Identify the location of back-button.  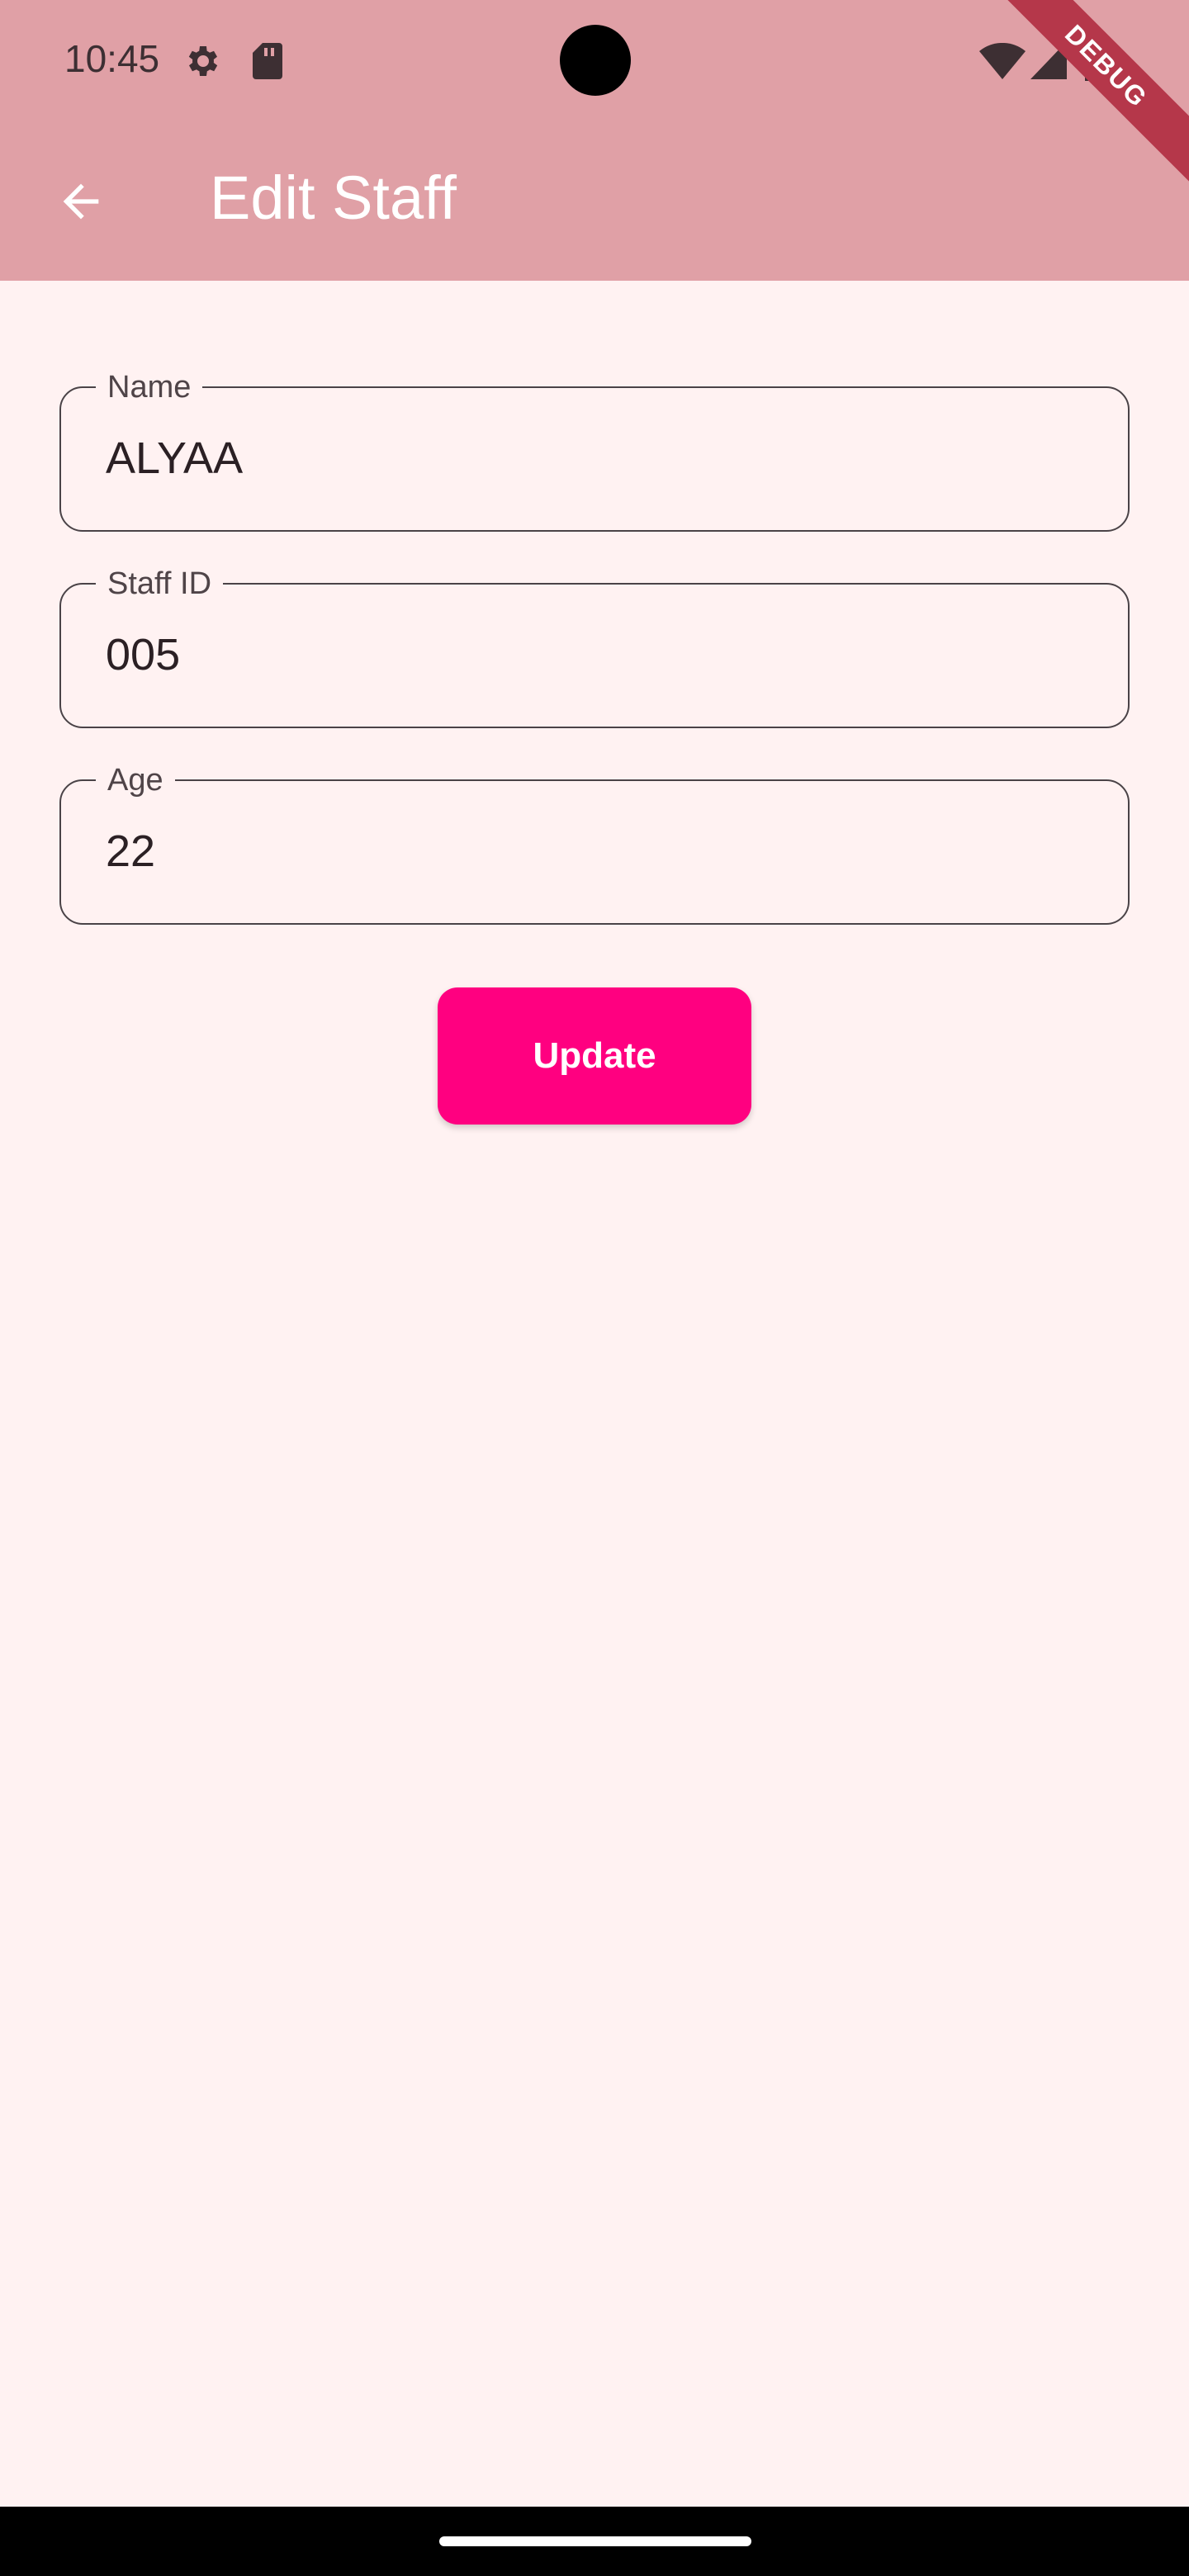
(81, 201).